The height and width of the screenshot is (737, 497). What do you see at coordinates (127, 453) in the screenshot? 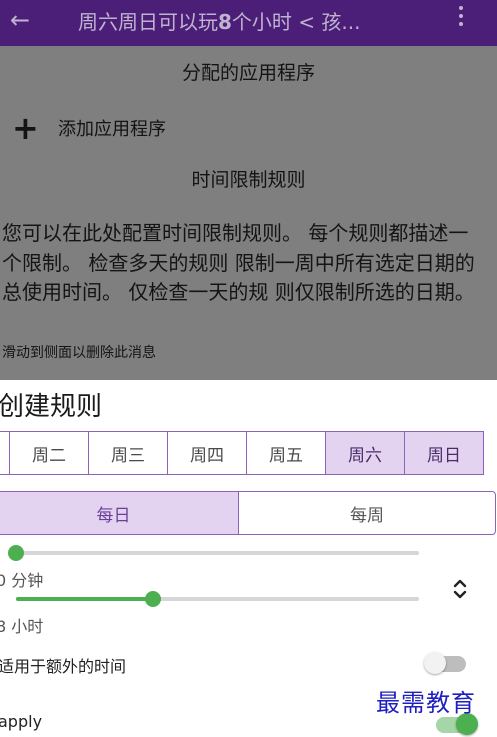
I see `day-button-wed: 周三` at bounding box center [127, 453].